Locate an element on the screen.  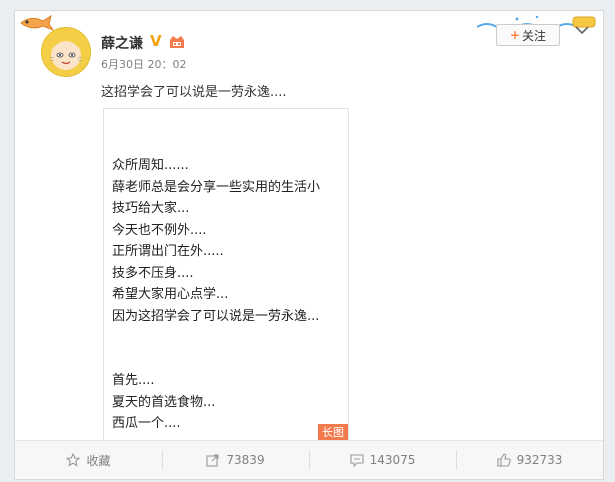
follow-label: 关注 is located at coordinates (534, 35).